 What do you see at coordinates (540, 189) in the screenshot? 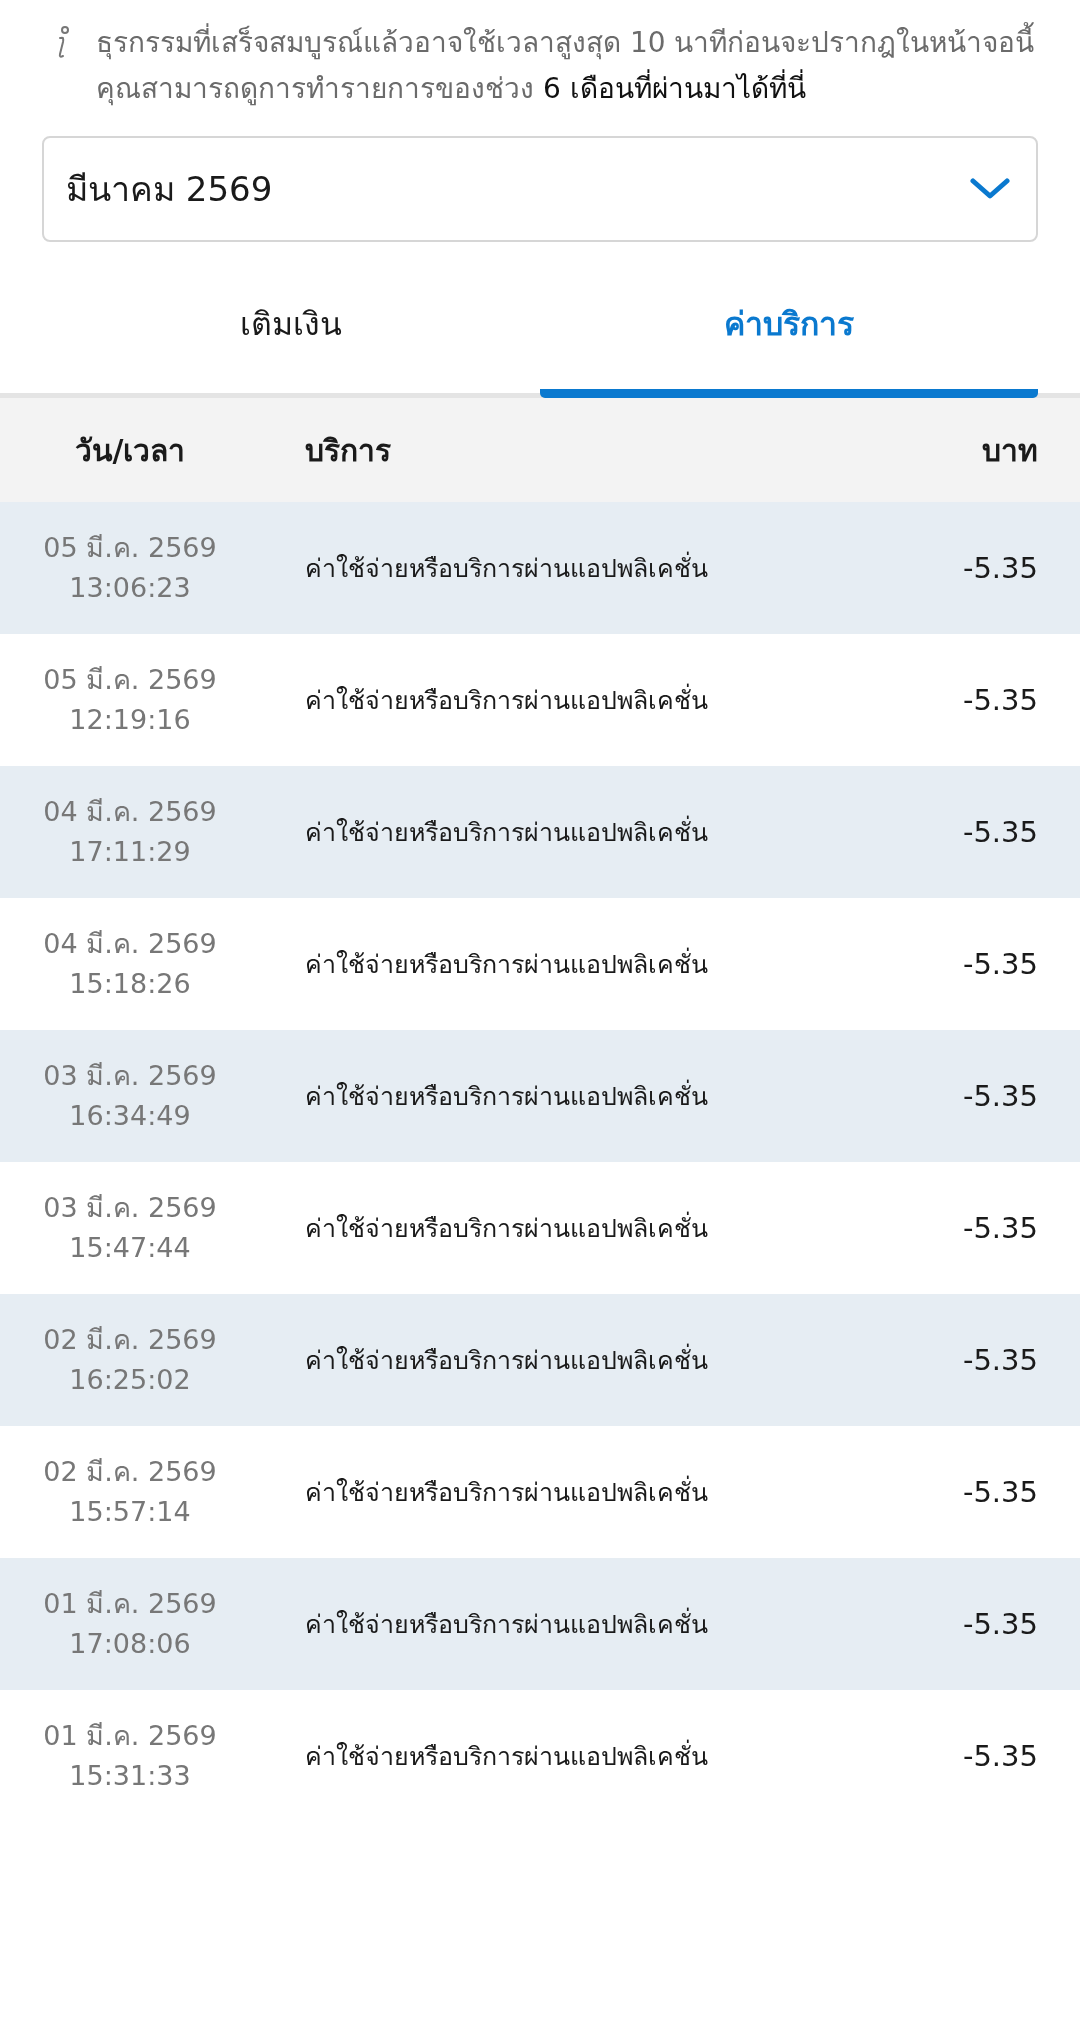
I see `month-dropdown: มีนาคม 2569` at bounding box center [540, 189].